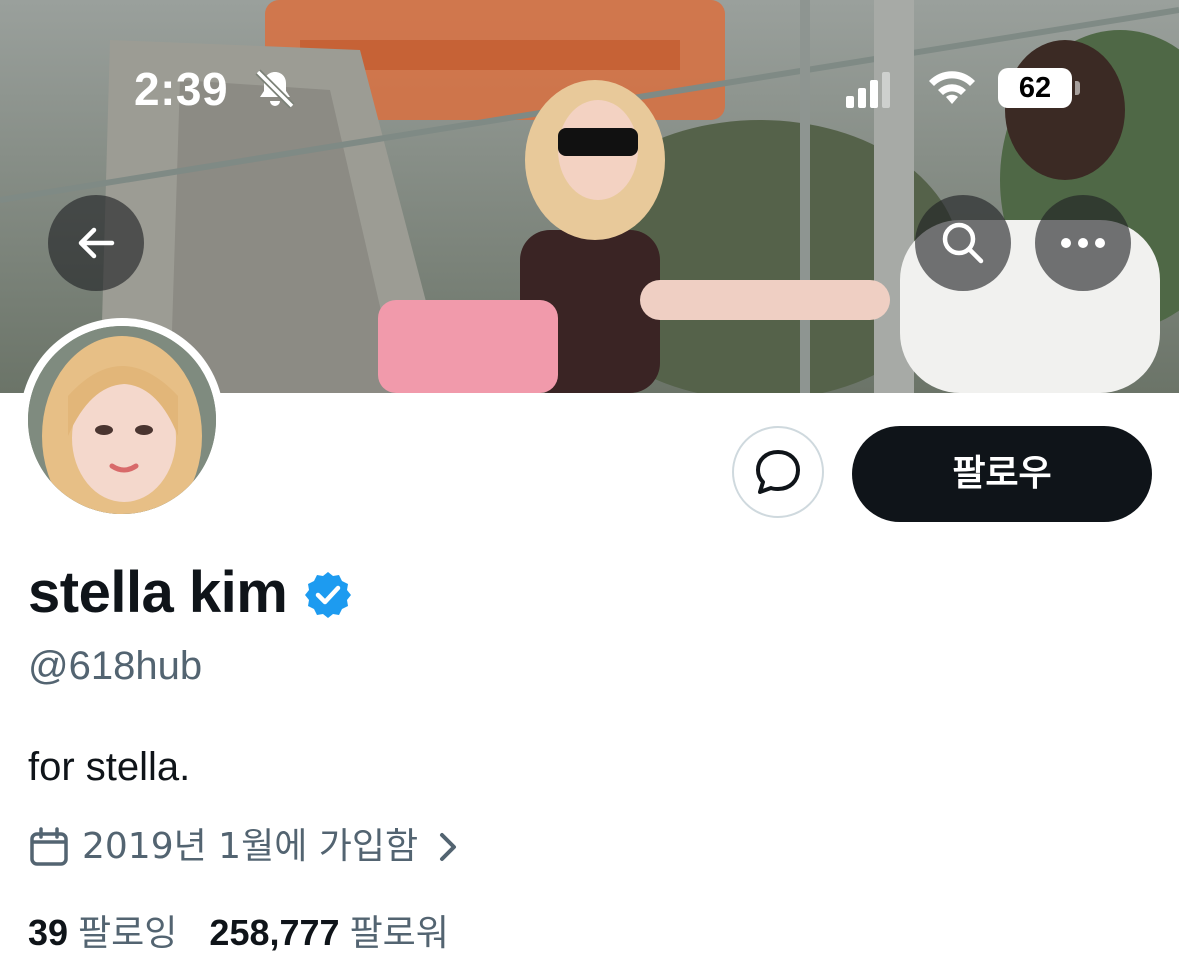 The height and width of the screenshot is (970, 1179). Describe the element at coordinates (328, 595) in the screenshot. I see `verified-badge-icon` at that location.